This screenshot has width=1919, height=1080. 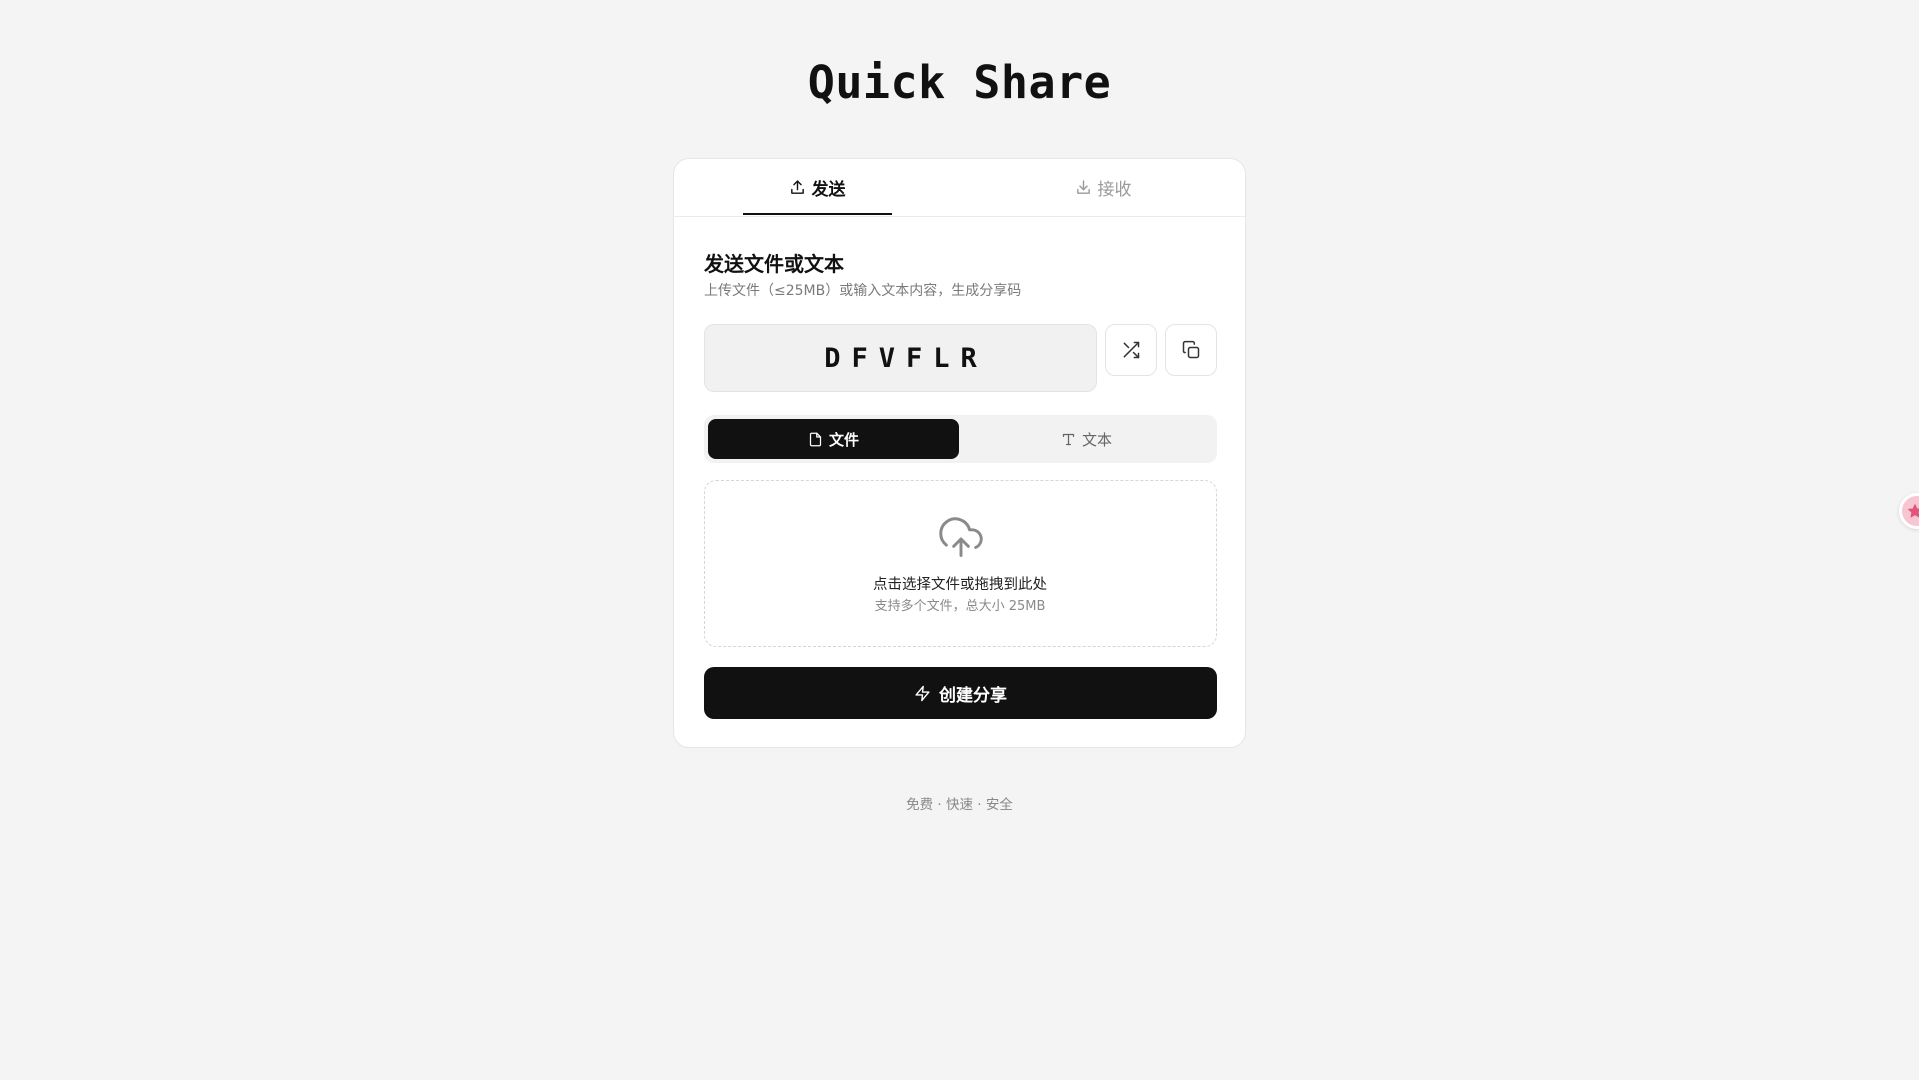 I want to click on tab-receive-label: 接收, so click(x=1114, y=190).